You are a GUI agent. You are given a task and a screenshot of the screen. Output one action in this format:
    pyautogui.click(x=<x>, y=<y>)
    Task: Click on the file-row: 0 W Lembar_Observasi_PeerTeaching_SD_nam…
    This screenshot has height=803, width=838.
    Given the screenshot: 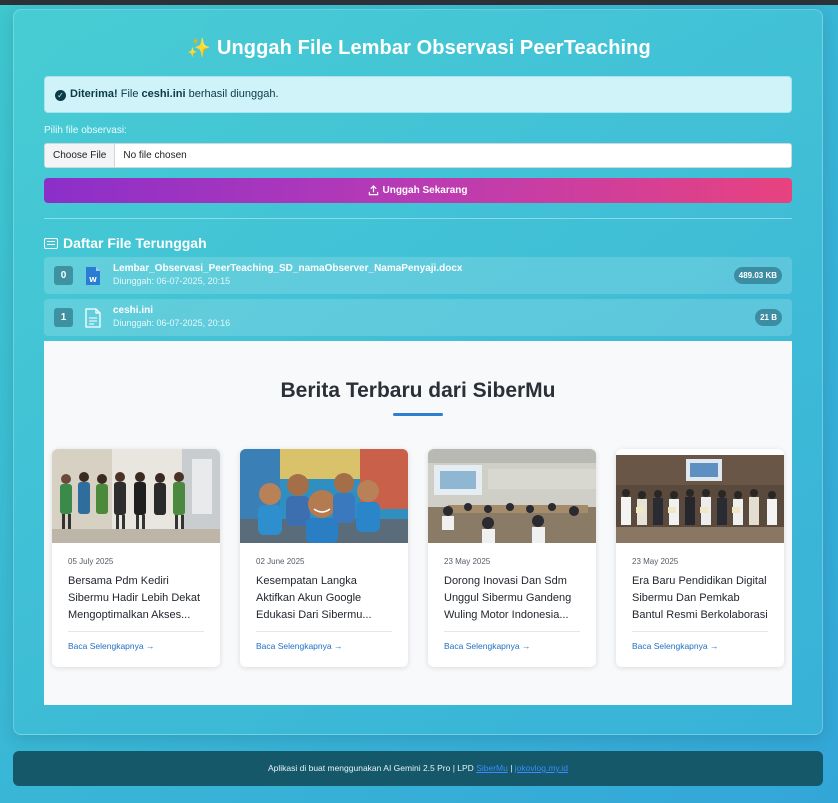 What is the action you would take?
    pyautogui.click(x=418, y=275)
    